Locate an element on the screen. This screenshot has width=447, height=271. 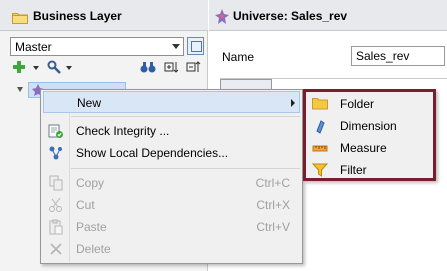
measure-icon is located at coordinates (320, 148).